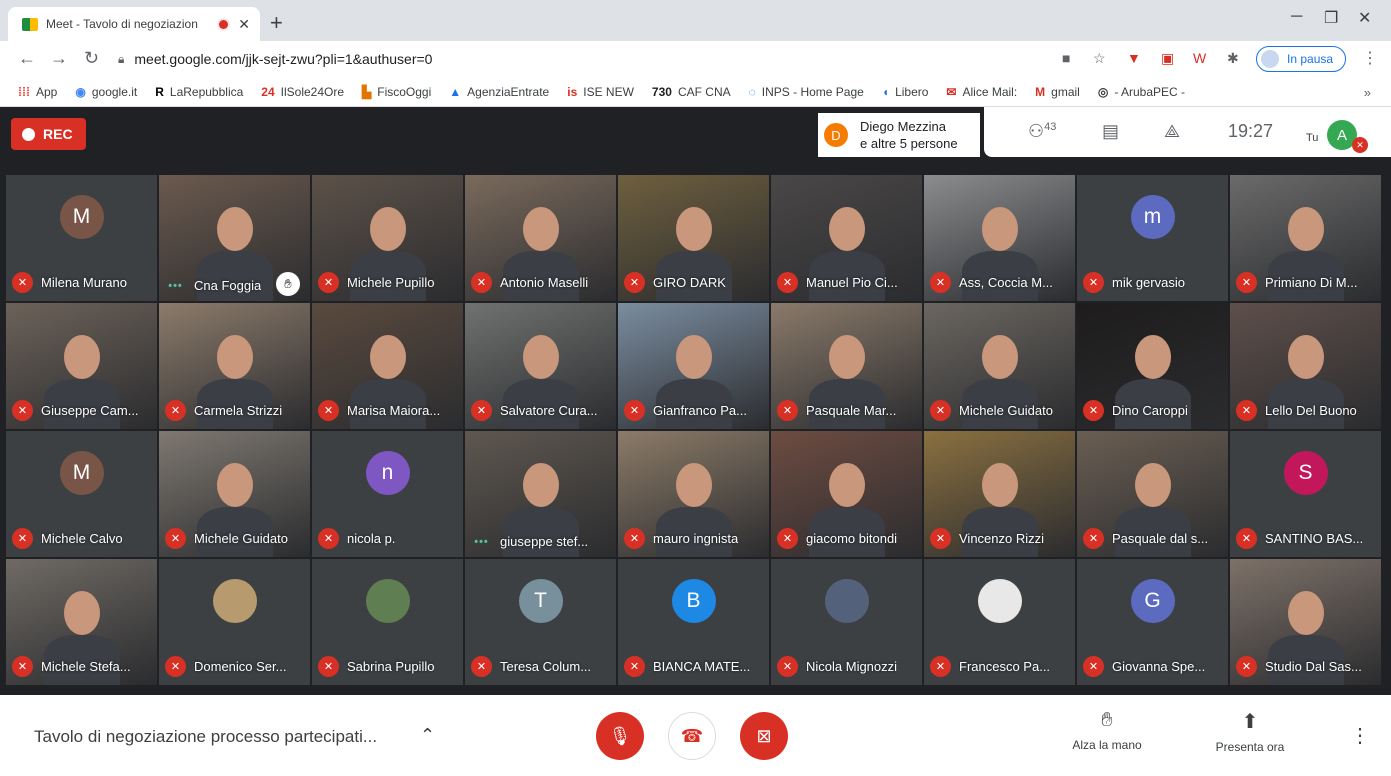  I want to click on participant-name: Michele Guidato, so click(241, 538).